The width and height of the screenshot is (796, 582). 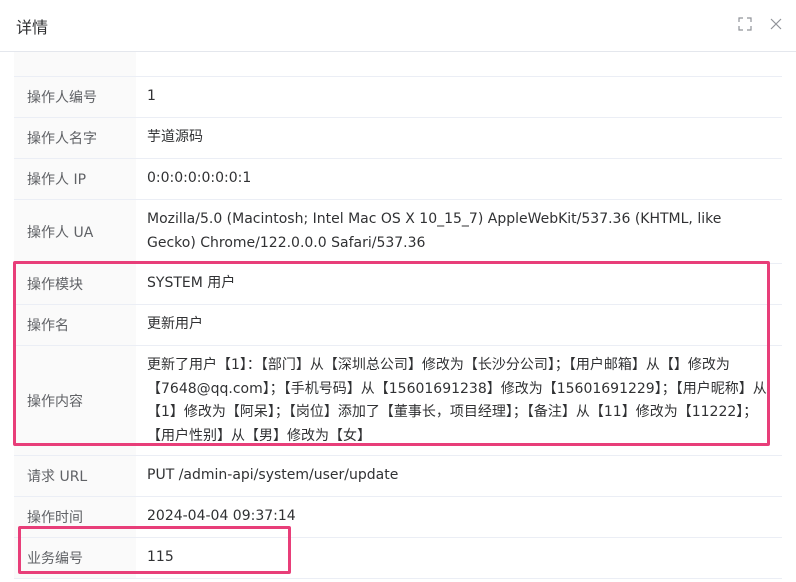 I want to click on dialog-header: 详情, so click(x=398, y=26).